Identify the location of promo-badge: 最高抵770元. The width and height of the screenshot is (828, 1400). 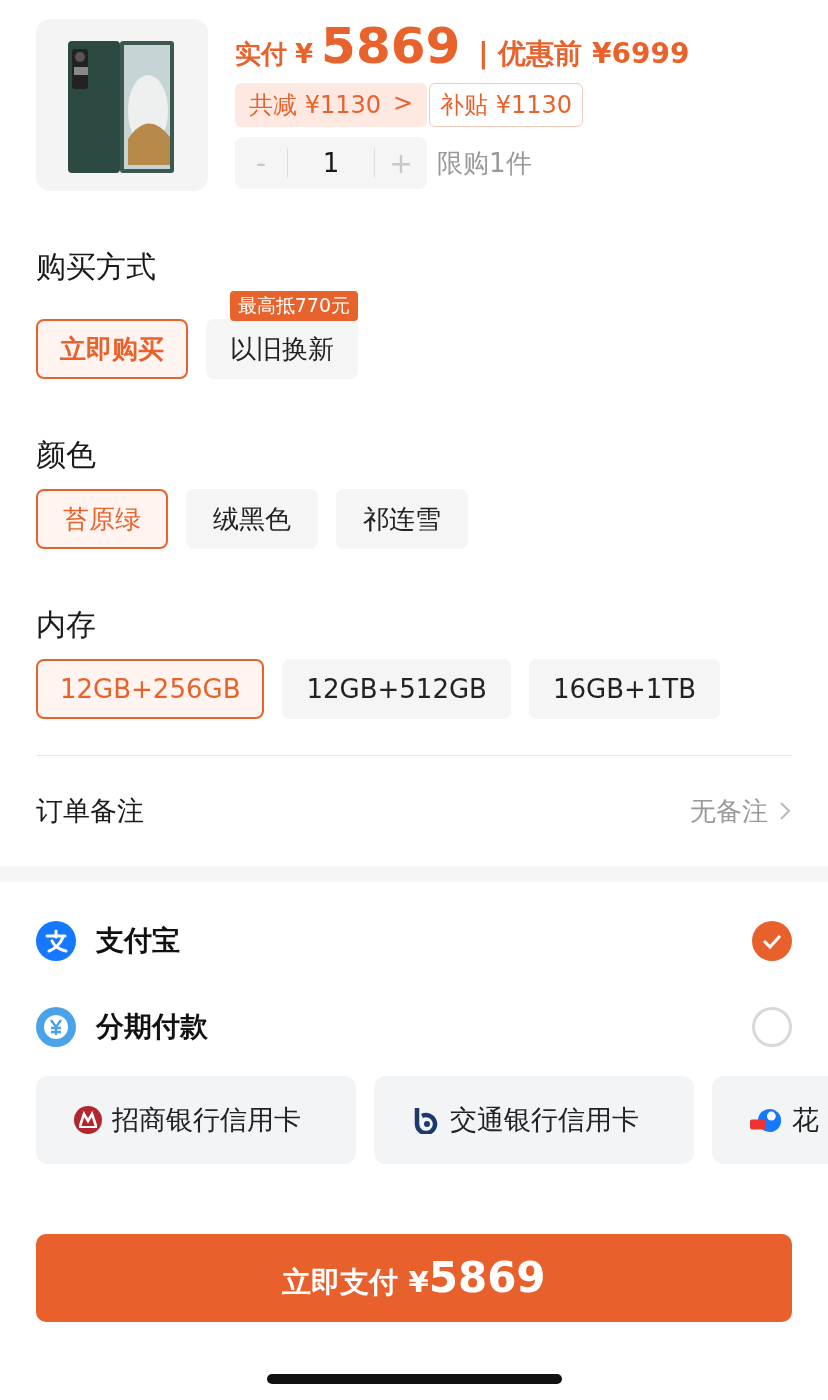
(293, 306).